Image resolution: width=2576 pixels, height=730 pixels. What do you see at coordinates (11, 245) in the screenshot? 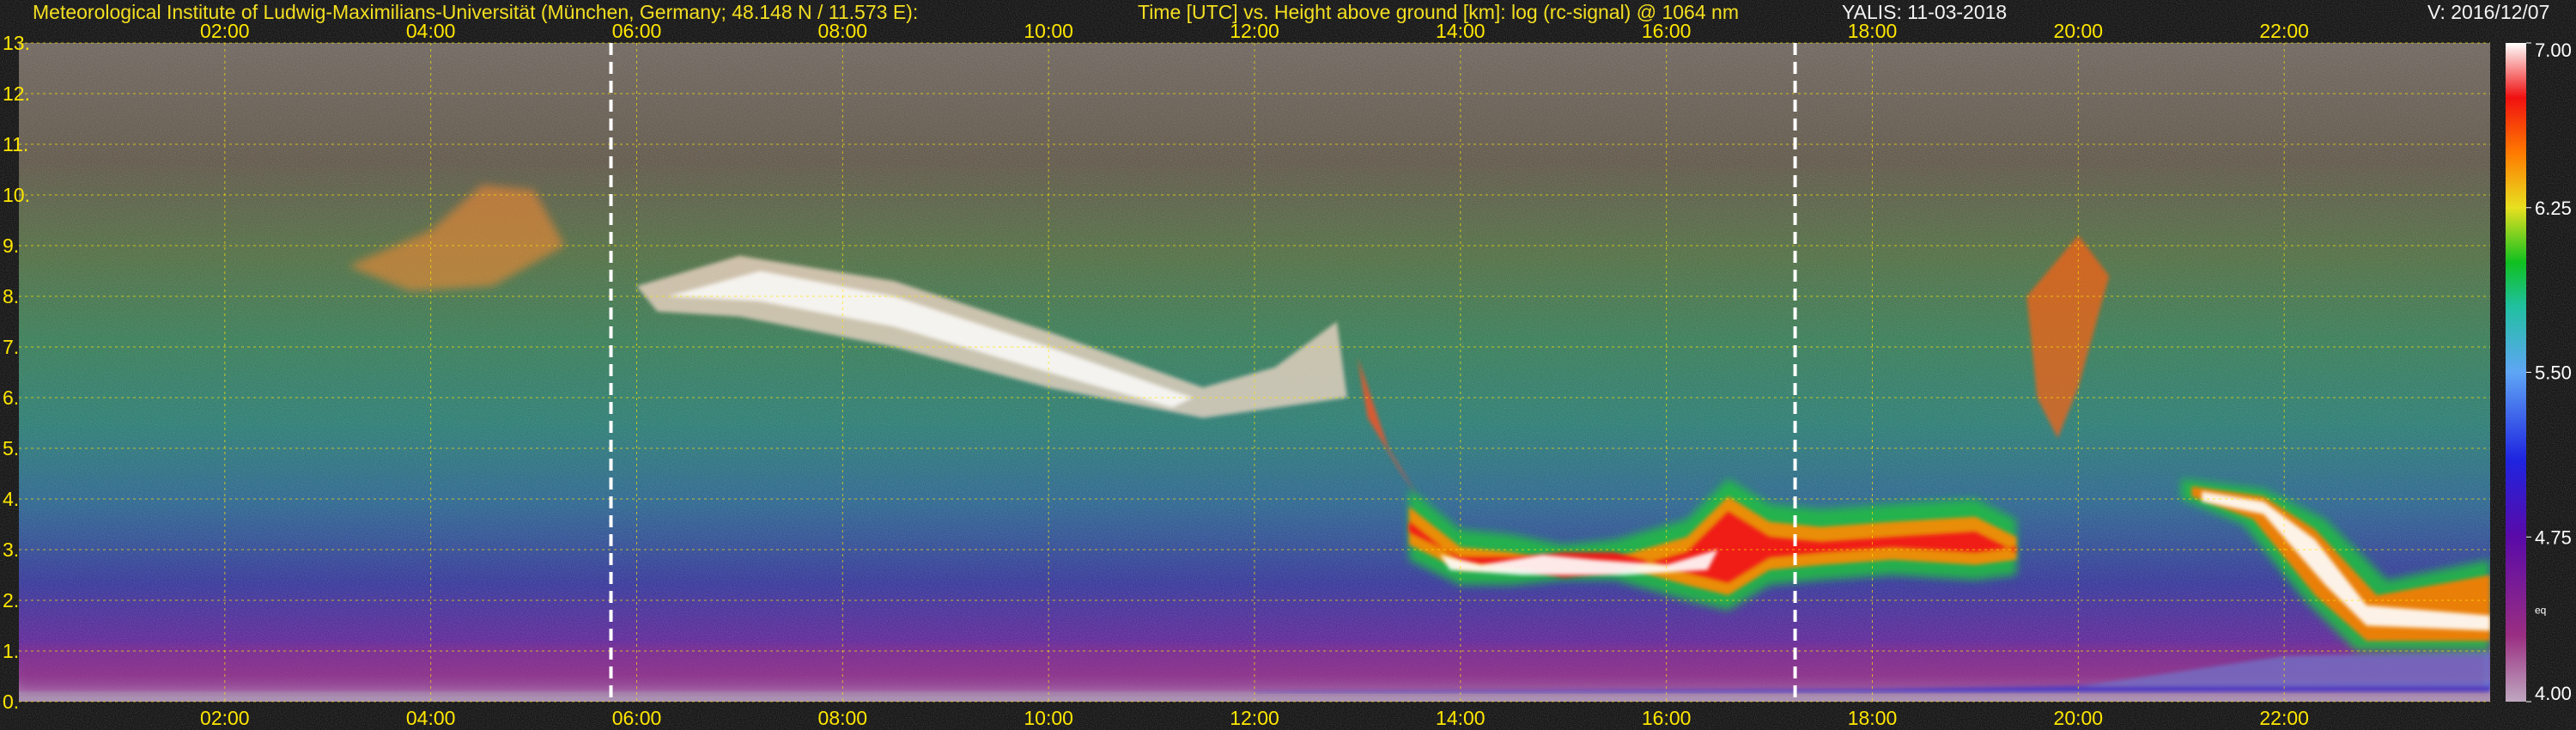
I see `y-tick-label: 9.` at bounding box center [11, 245].